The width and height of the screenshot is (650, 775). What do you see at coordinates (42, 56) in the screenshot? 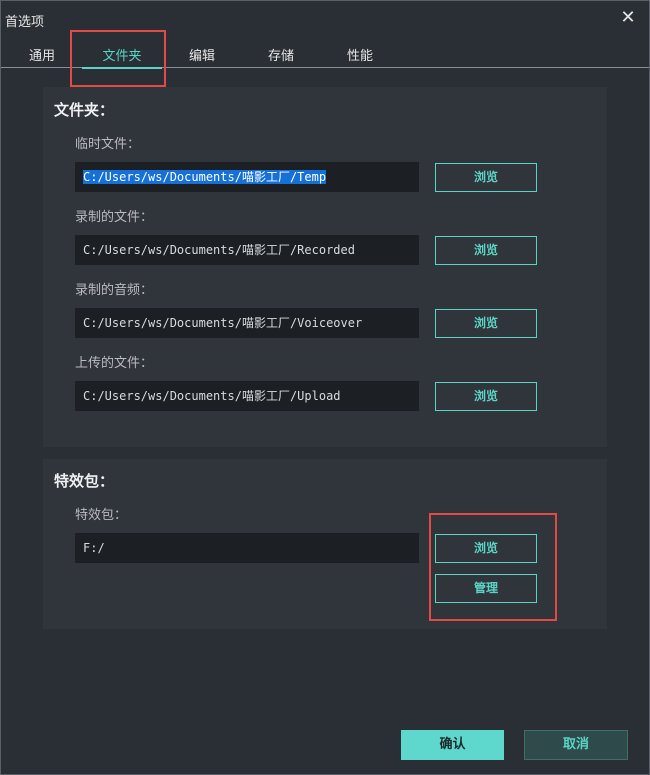
I see `tab-general: 通用` at bounding box center [42, 56].